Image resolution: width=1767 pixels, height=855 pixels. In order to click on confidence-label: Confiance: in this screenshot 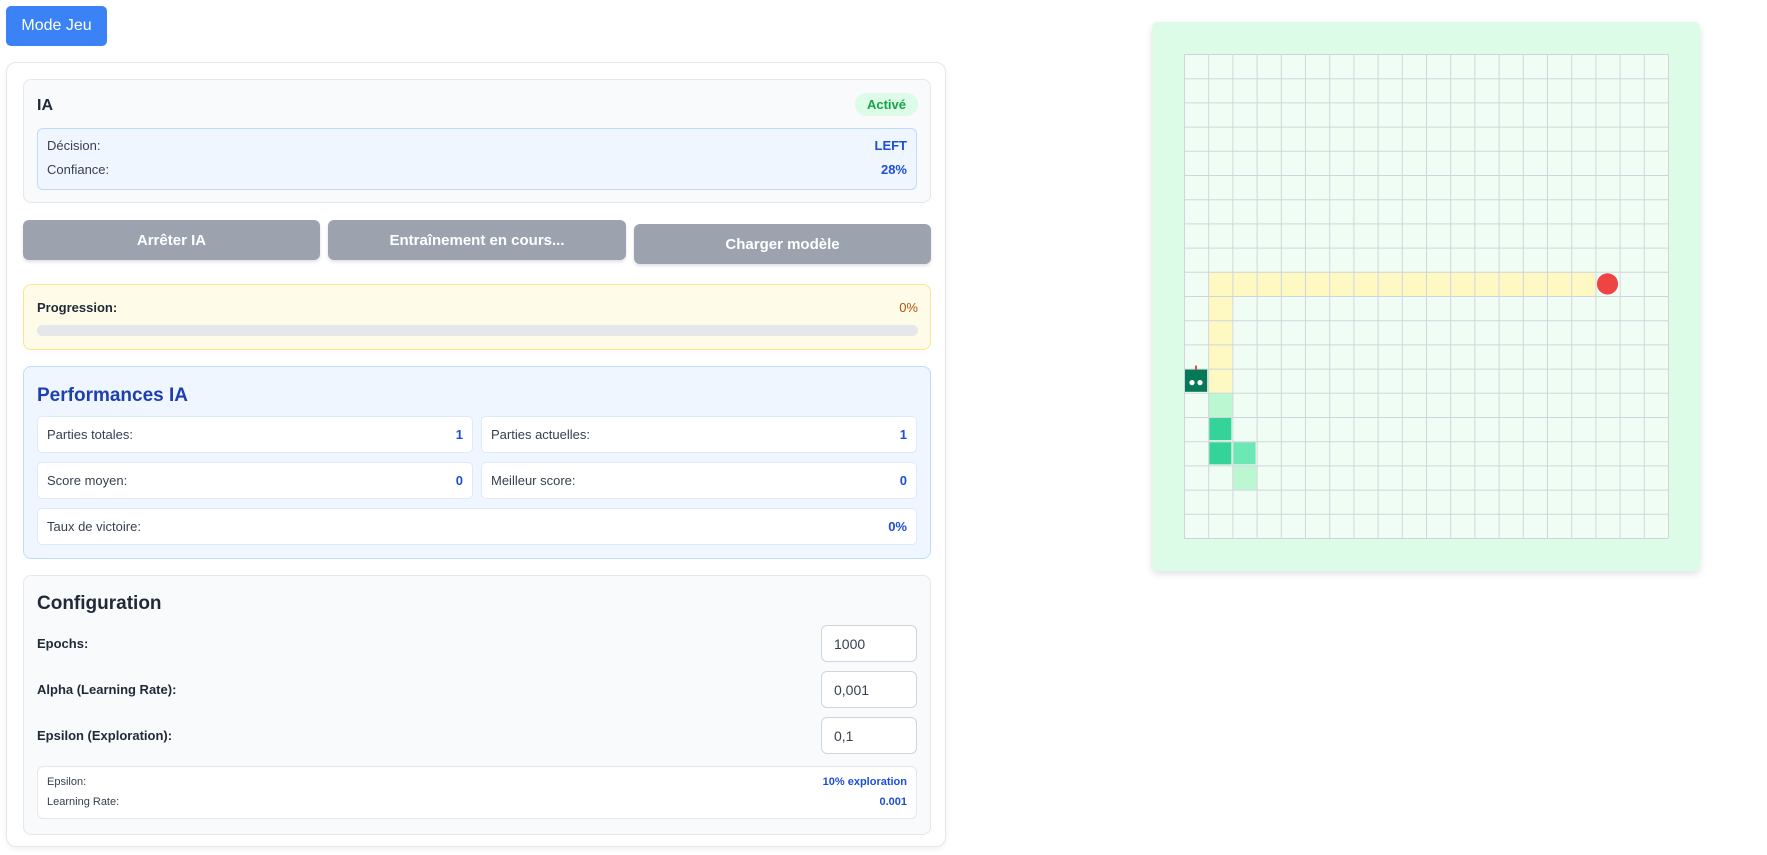, I will do `click(78, 169)`.